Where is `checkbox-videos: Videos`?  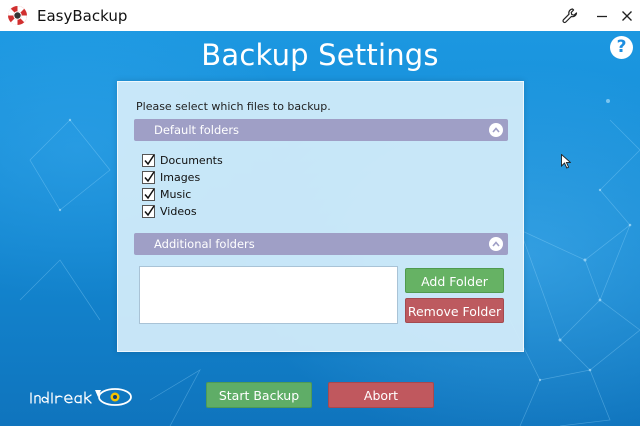 checkbox-videos: Videos is located at coordinates (169, 211).